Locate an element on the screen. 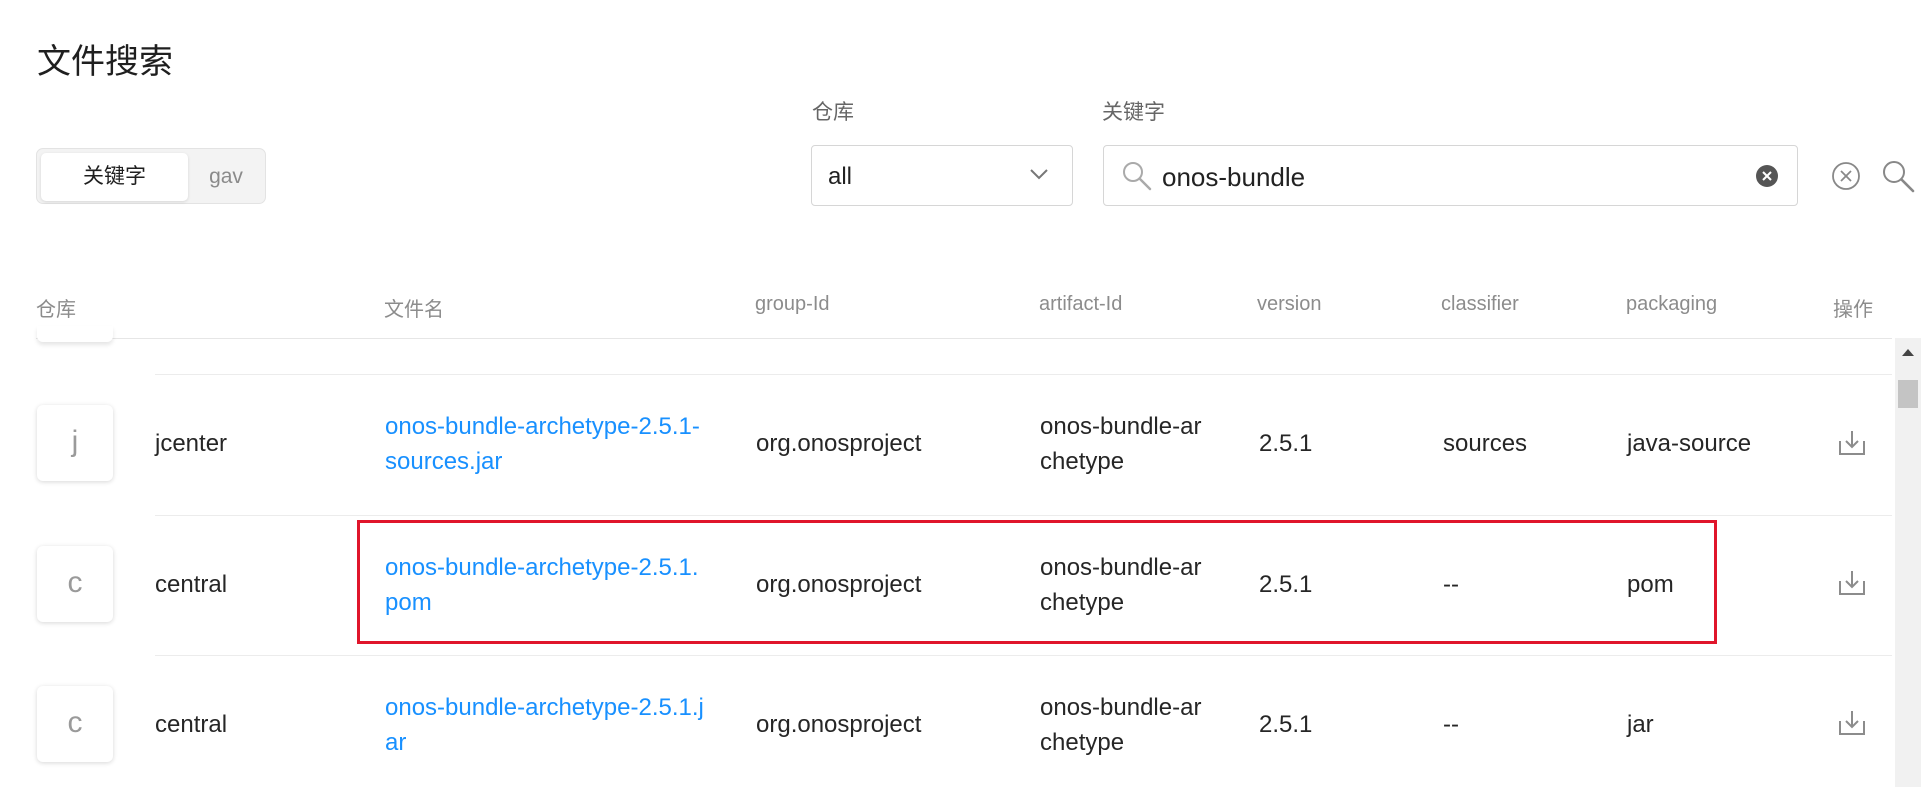 This screenshot has height=787, width=1929. filename-link: onos-bundle-archetype-2.5.1. pom is located at coordinates (542, 585).